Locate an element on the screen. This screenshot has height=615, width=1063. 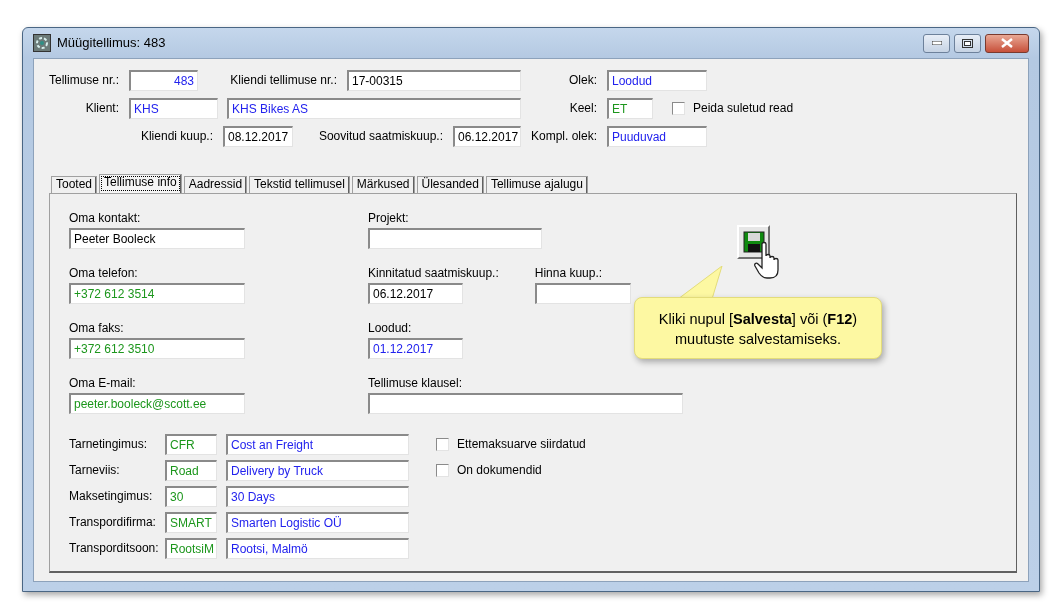
input-field: SMART is located at coordinates (191, 522).